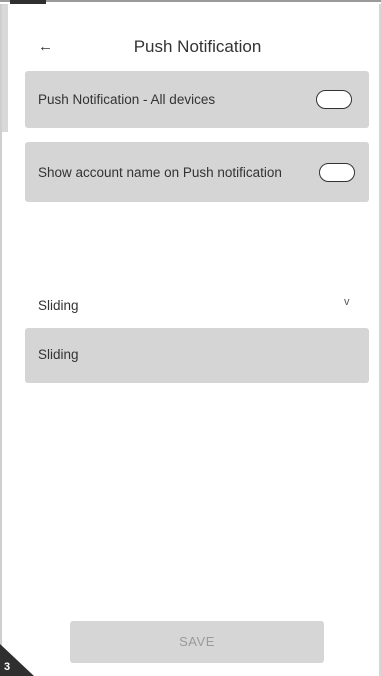 The image size is (381, 676). What do you see at coordinates (28, 2) in the screenshot?
I see `frame-top-tab` at bounding box center [28, 2].